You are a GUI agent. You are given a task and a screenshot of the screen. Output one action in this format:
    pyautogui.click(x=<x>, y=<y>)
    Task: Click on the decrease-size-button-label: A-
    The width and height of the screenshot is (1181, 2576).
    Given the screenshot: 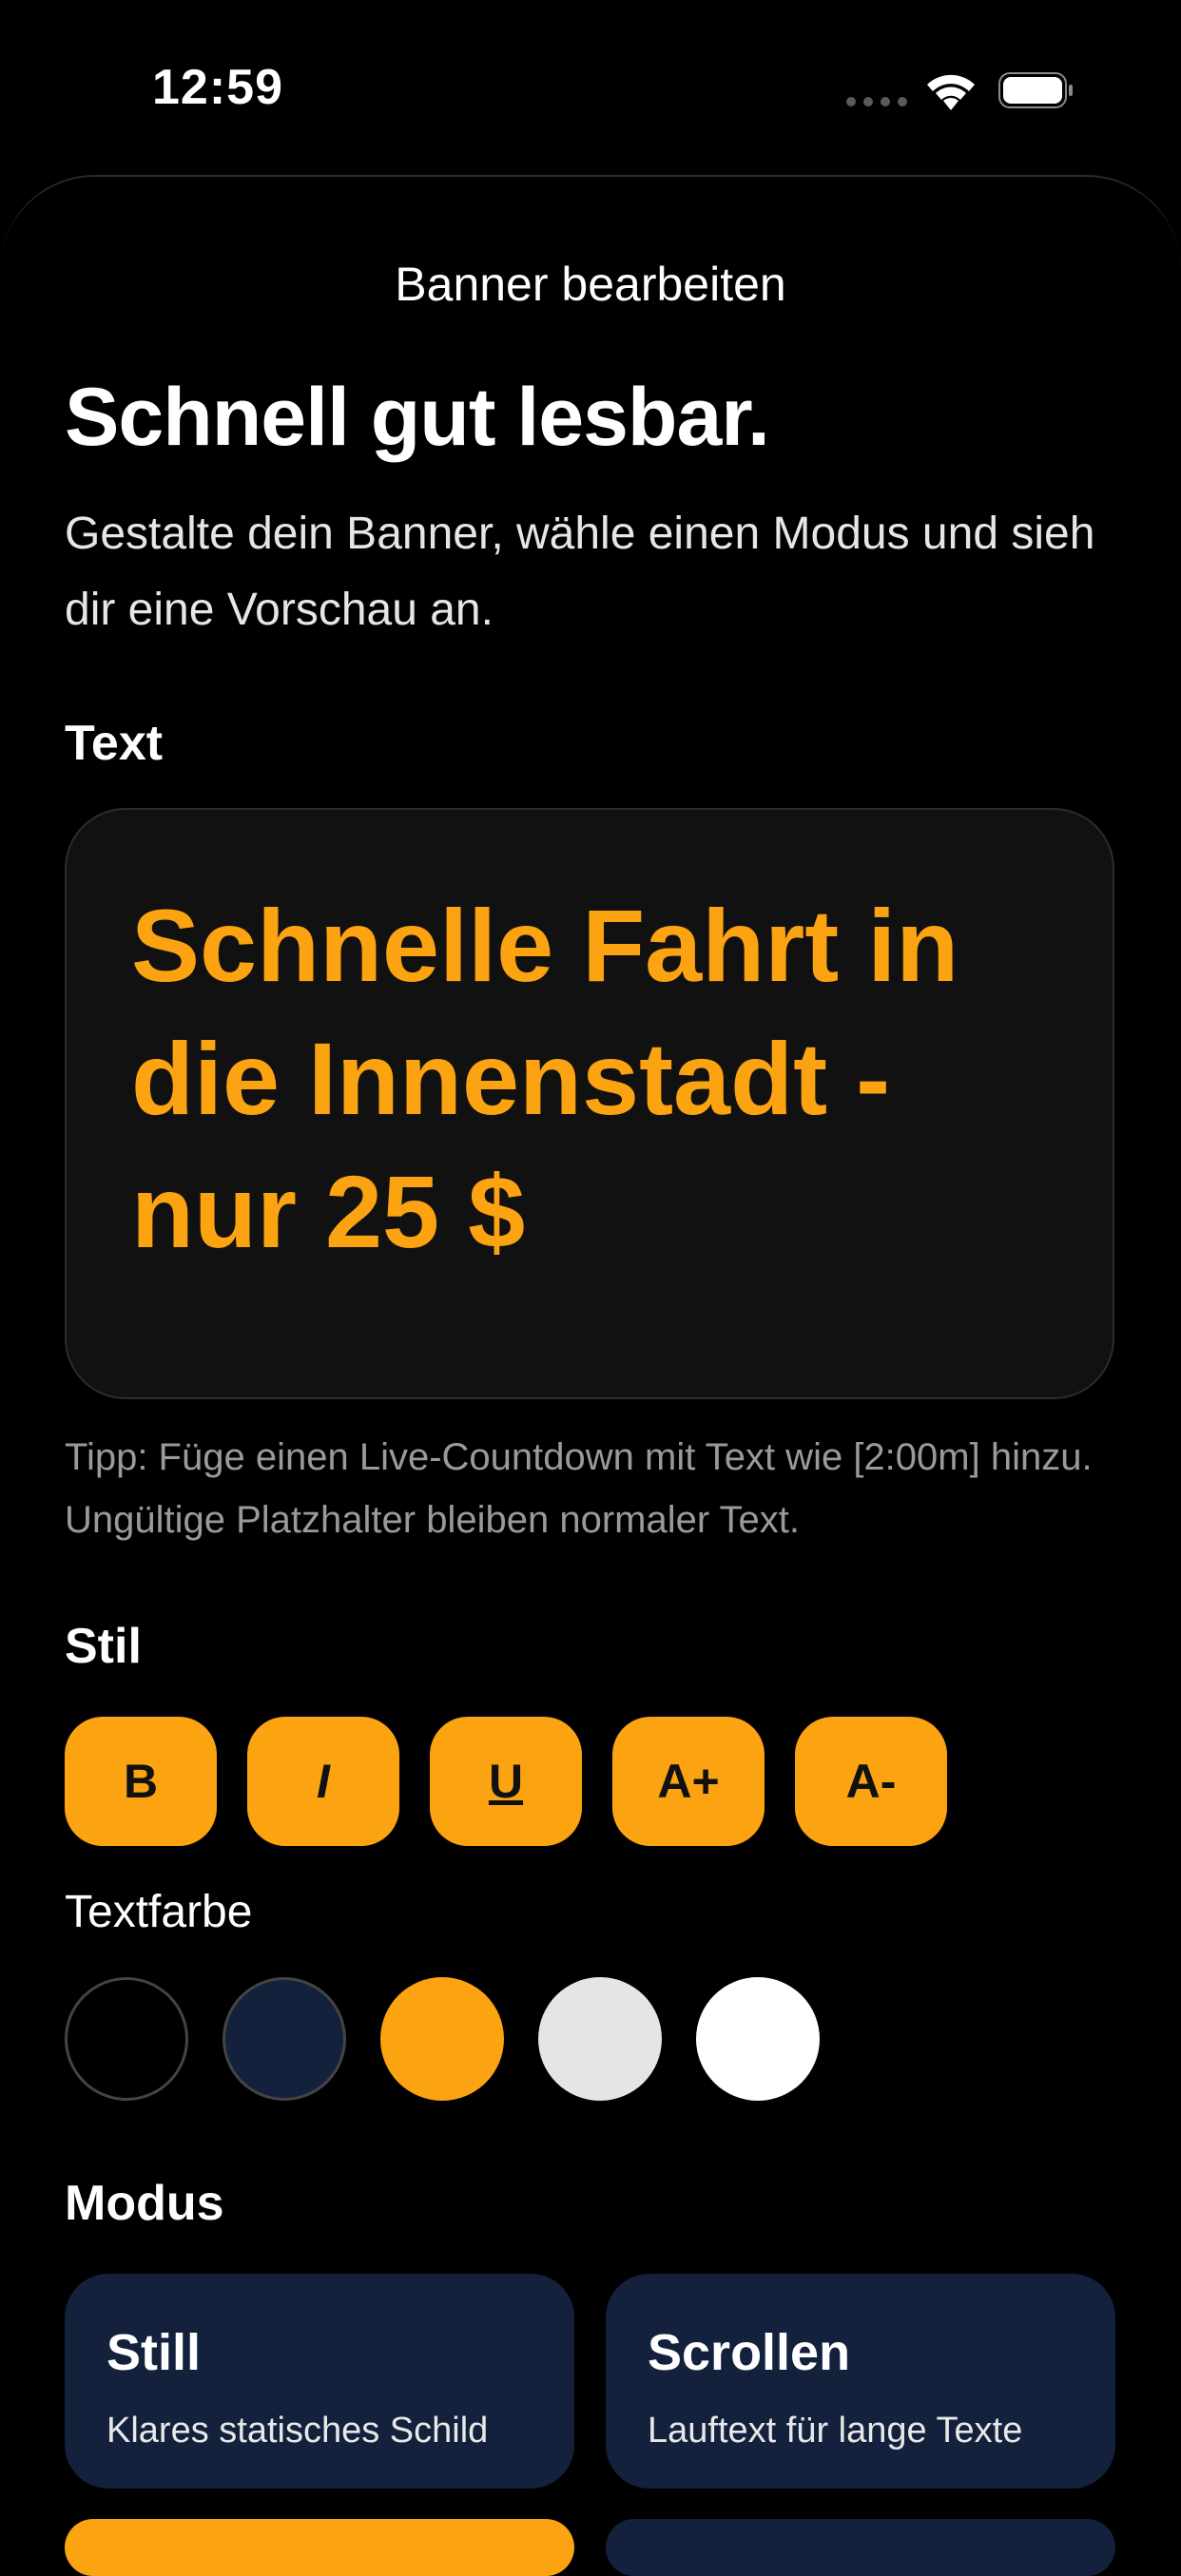 What is the action you would take?
    pyautogui.click(x=871, y=1781)
    